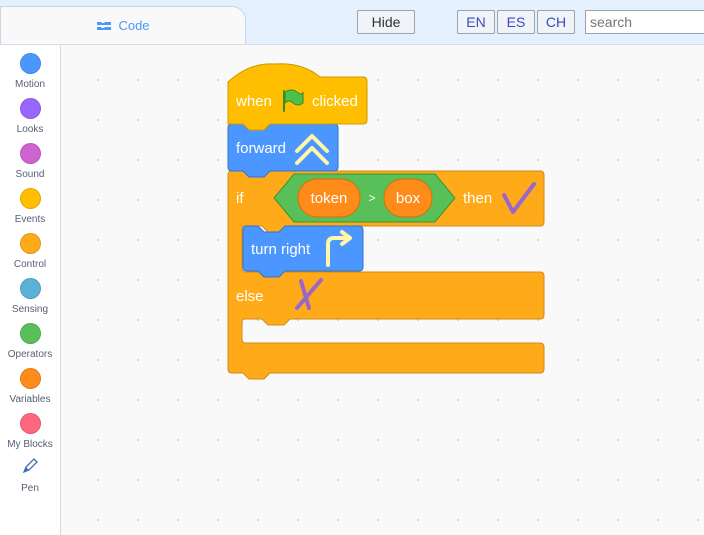 This screenshot has height=535, width=704. What do you see at coordinates (30, 488) in the screenshot?
I see `category-pen-label: Pen` at bounding box center [30, 488].